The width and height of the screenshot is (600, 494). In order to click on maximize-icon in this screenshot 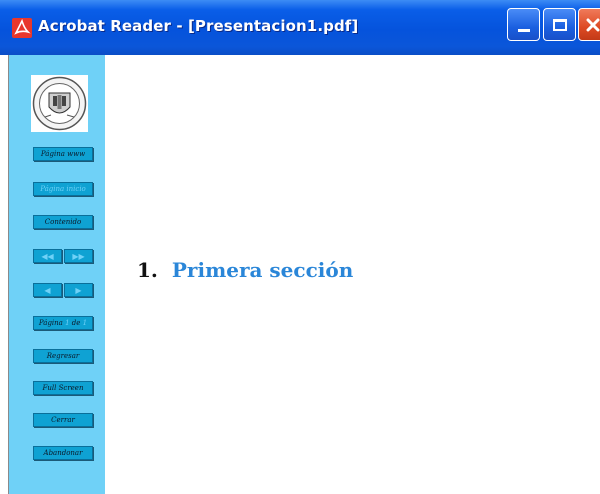, I will do `click(559, 24)`.